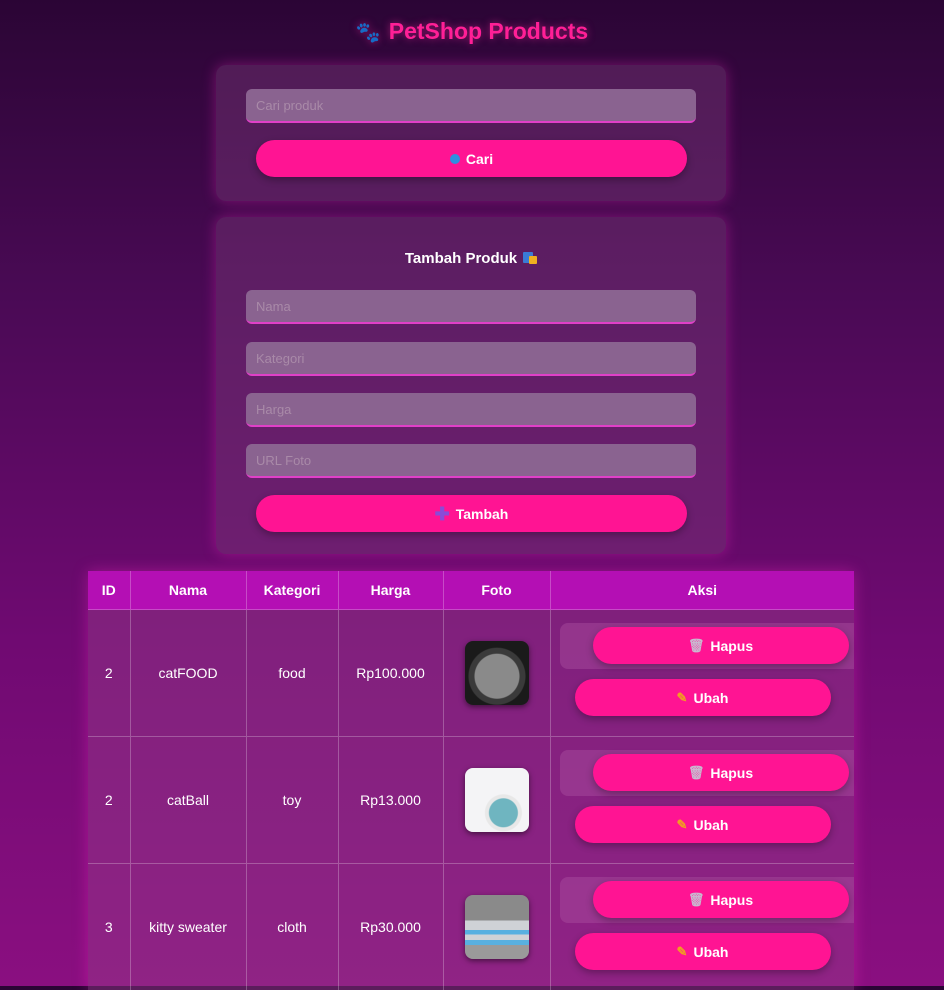 The height and width of the screenshot is (990, 944). Describe the element at coordinates (471, 461) in the screenshot. I see `photo-url-field` at that location.